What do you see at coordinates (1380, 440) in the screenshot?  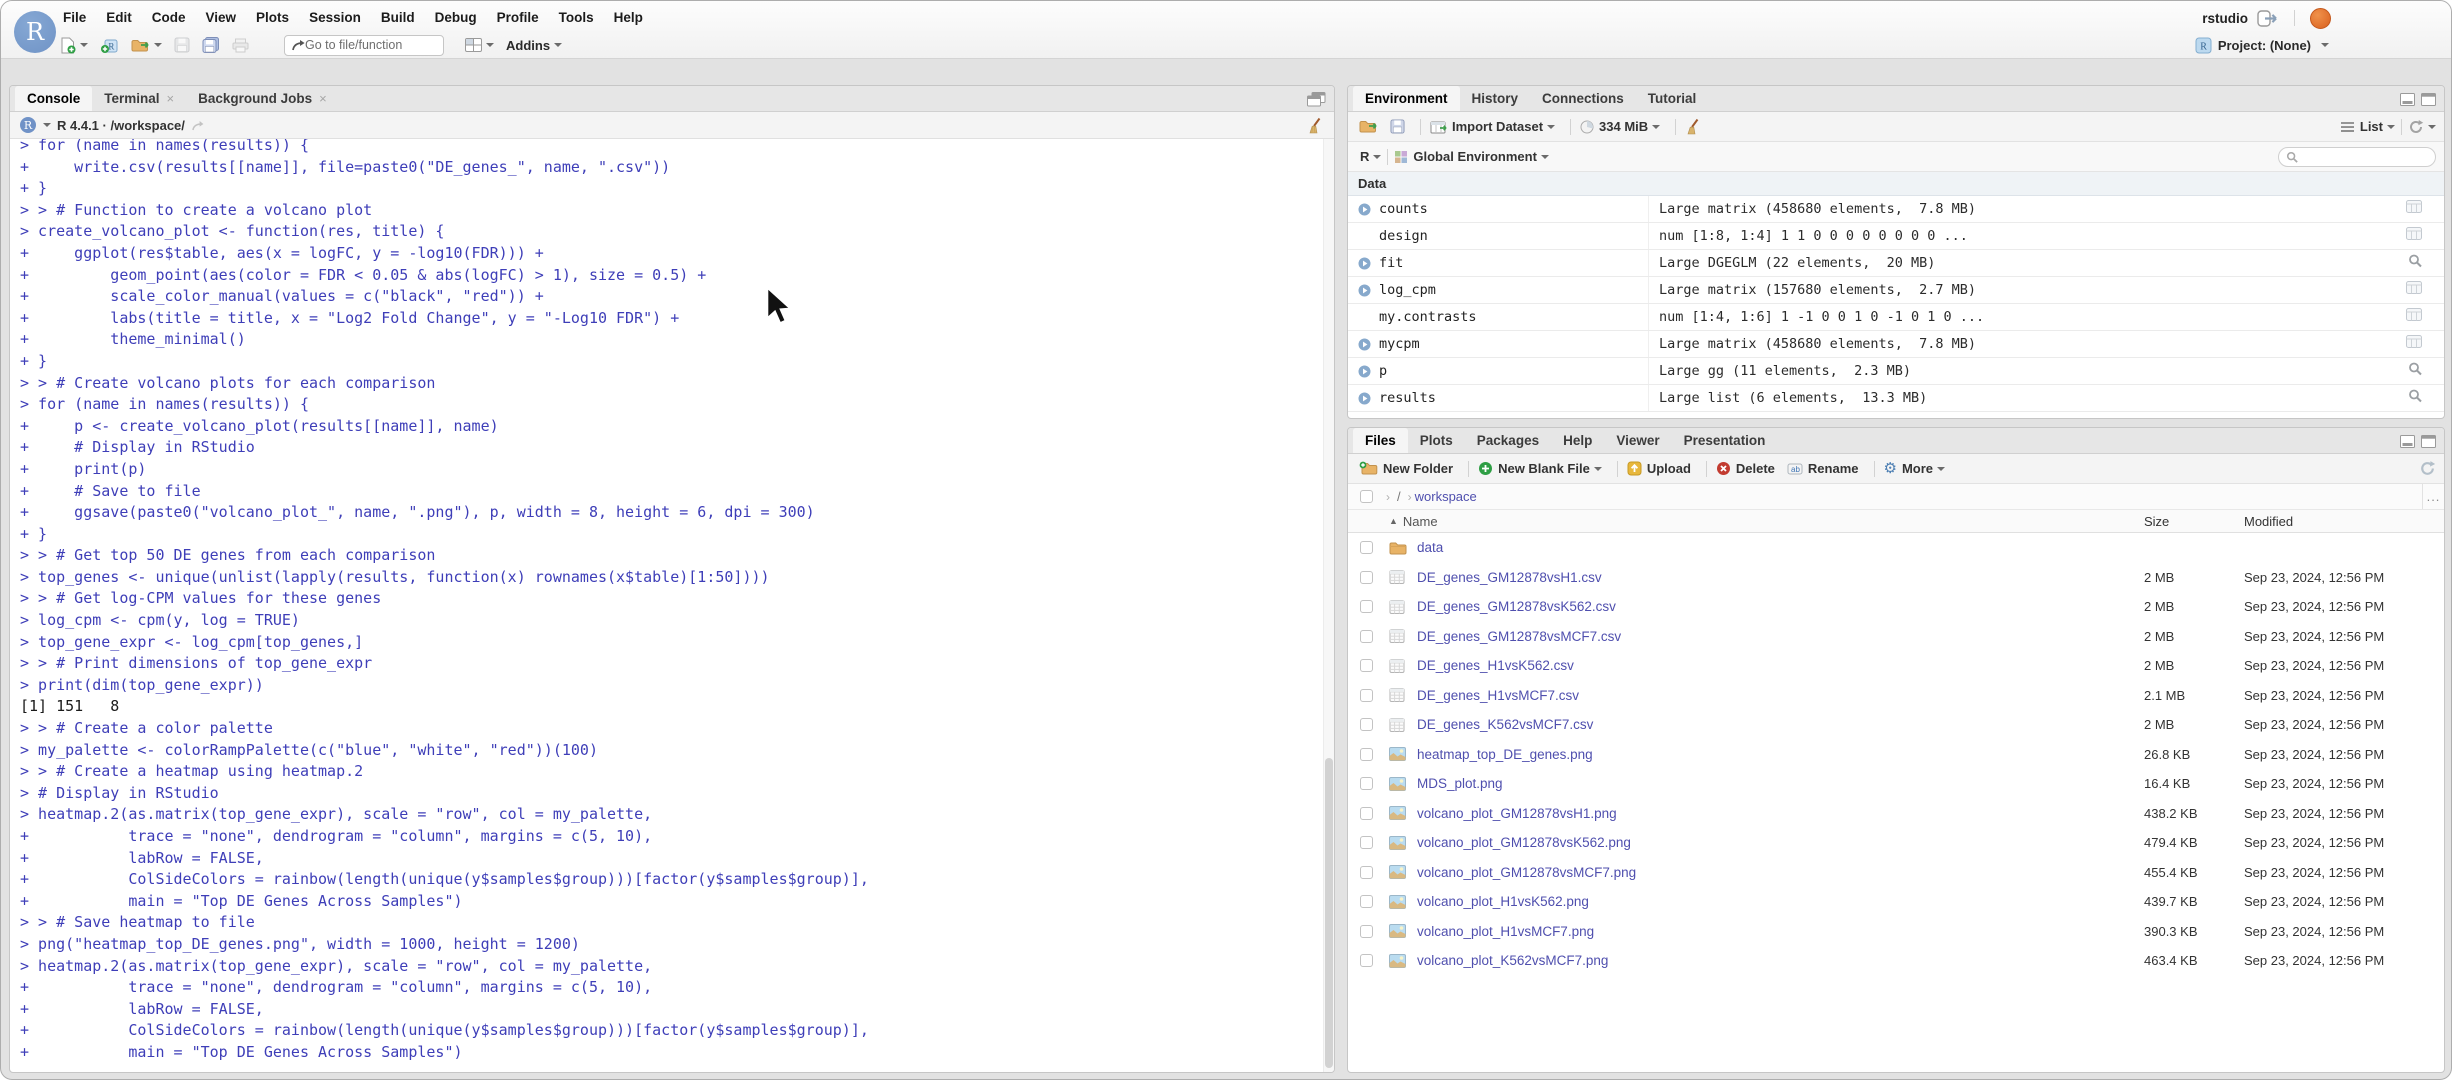 I see `files-tab-files: Files` at bounding box center [1380, 440].